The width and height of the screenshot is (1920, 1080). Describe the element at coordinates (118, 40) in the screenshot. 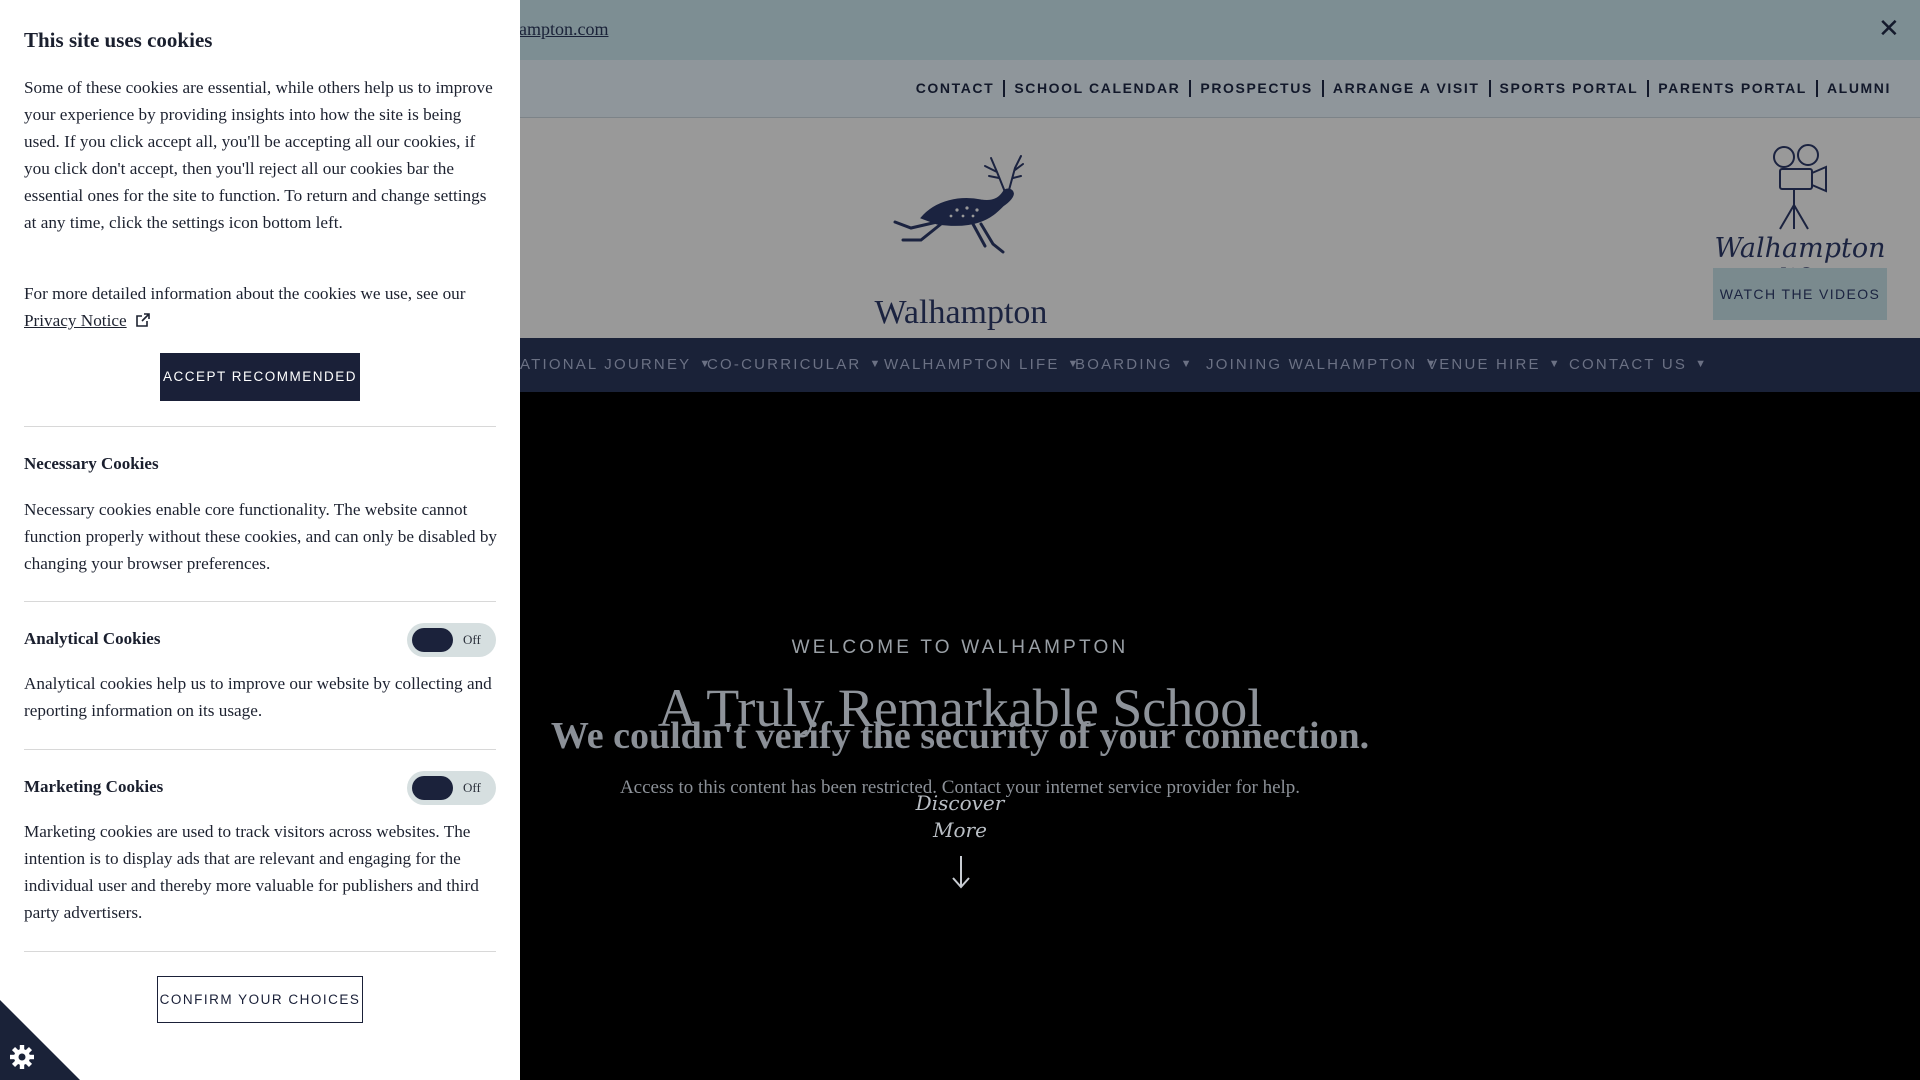

I see `cookie-panel-title: This site uses cookies` at that location.